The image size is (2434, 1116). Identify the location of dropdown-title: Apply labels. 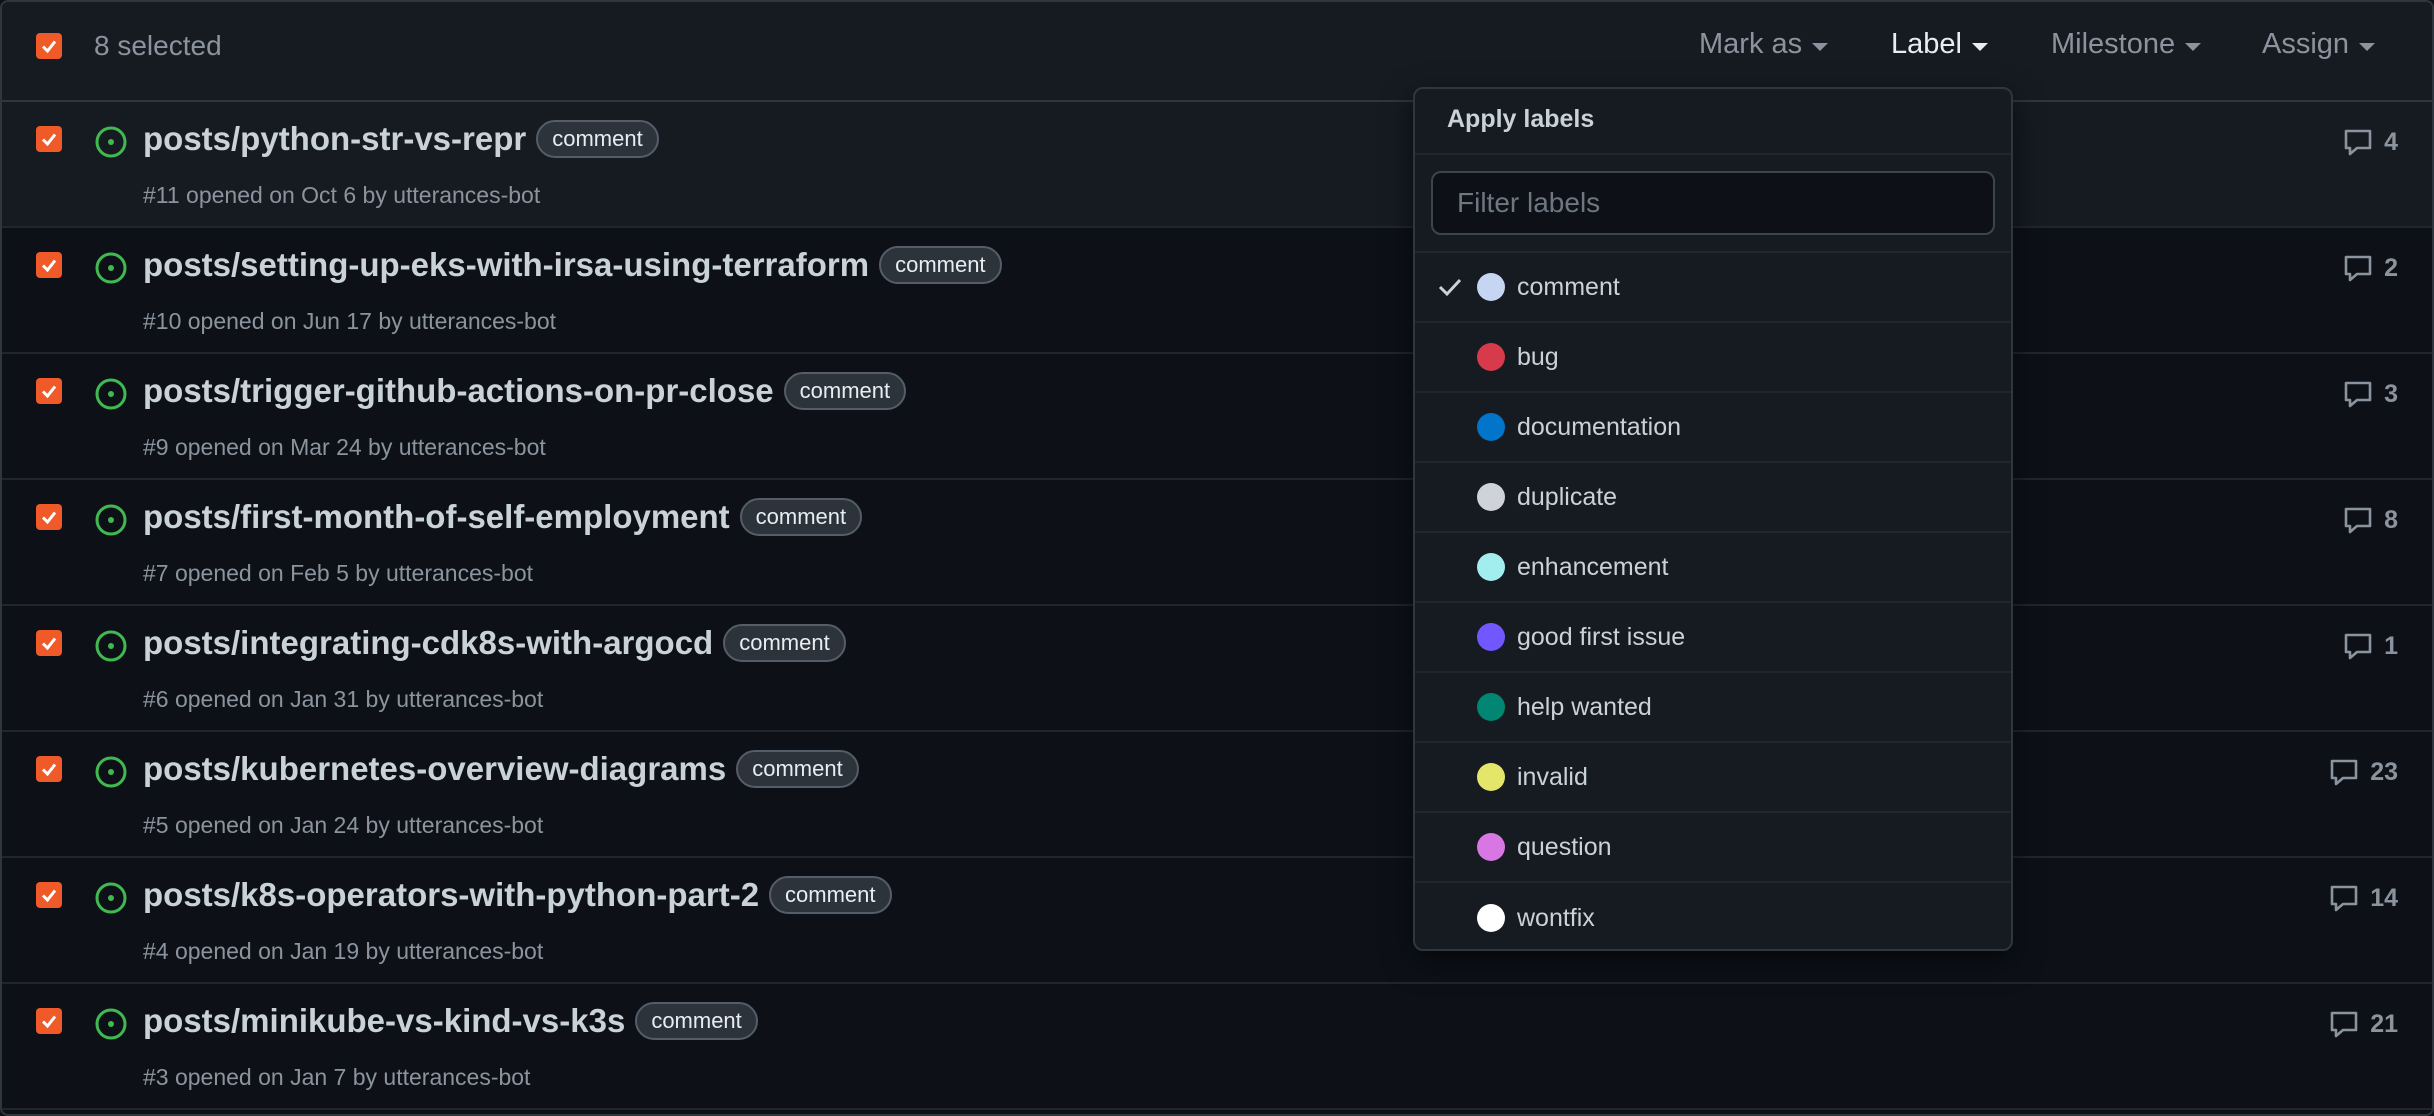
(1713, 122).